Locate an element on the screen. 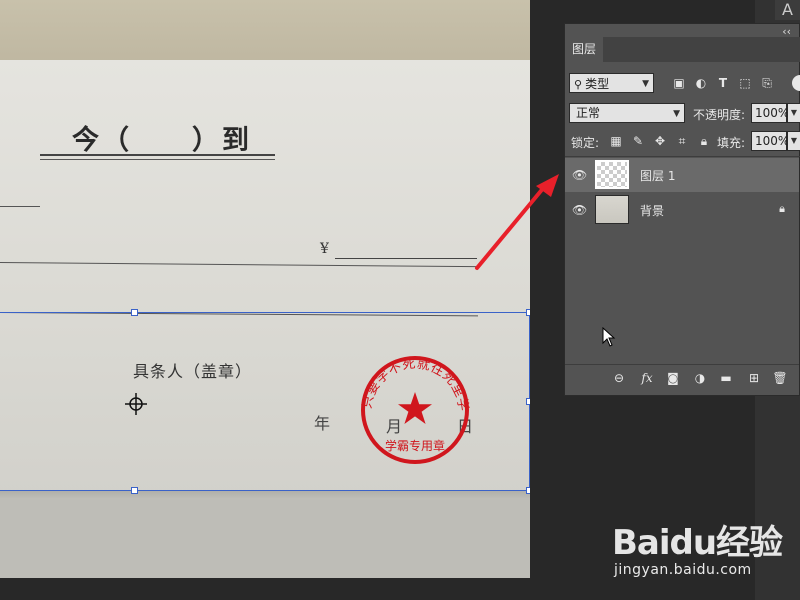 The width and height of the screenshot is (800, 600). trash-icon: 🗑︎ is located at coordinates (780, 378).